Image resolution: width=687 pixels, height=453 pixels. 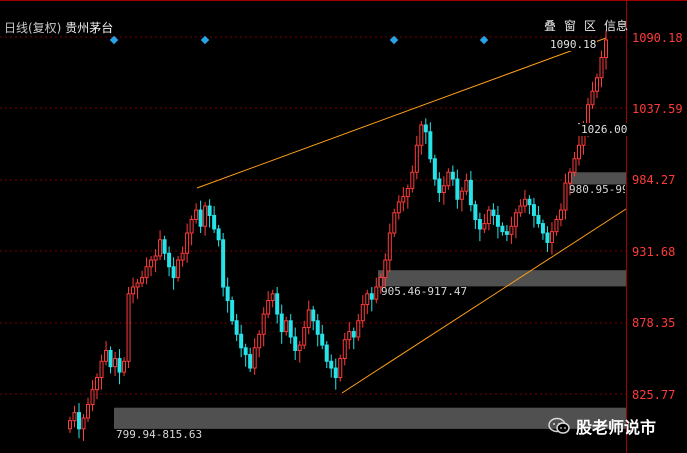 What do you see at coordinates (424, 291) in the screenshot?
I see `middle-zone-label: 905.46-917.47` at bounding box center [424, 291].